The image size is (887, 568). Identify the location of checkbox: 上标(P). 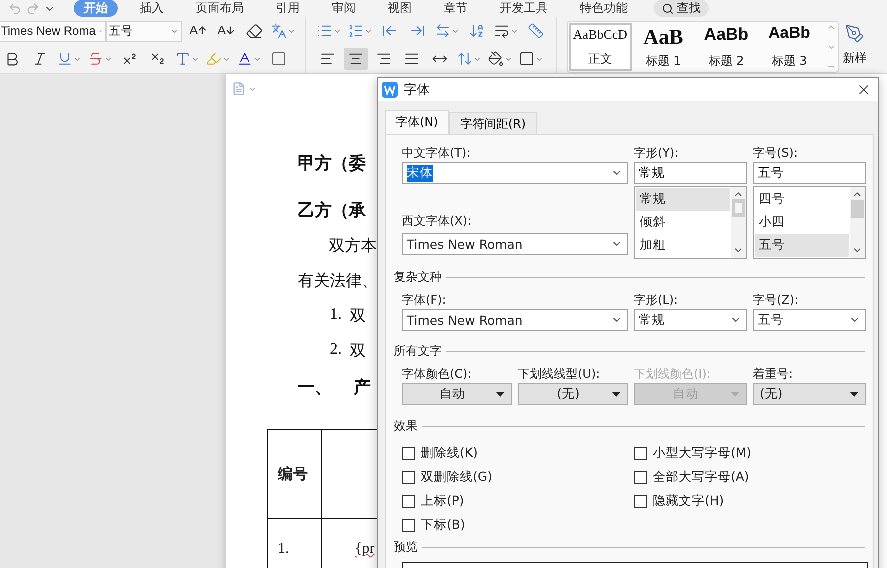
(518, 501).